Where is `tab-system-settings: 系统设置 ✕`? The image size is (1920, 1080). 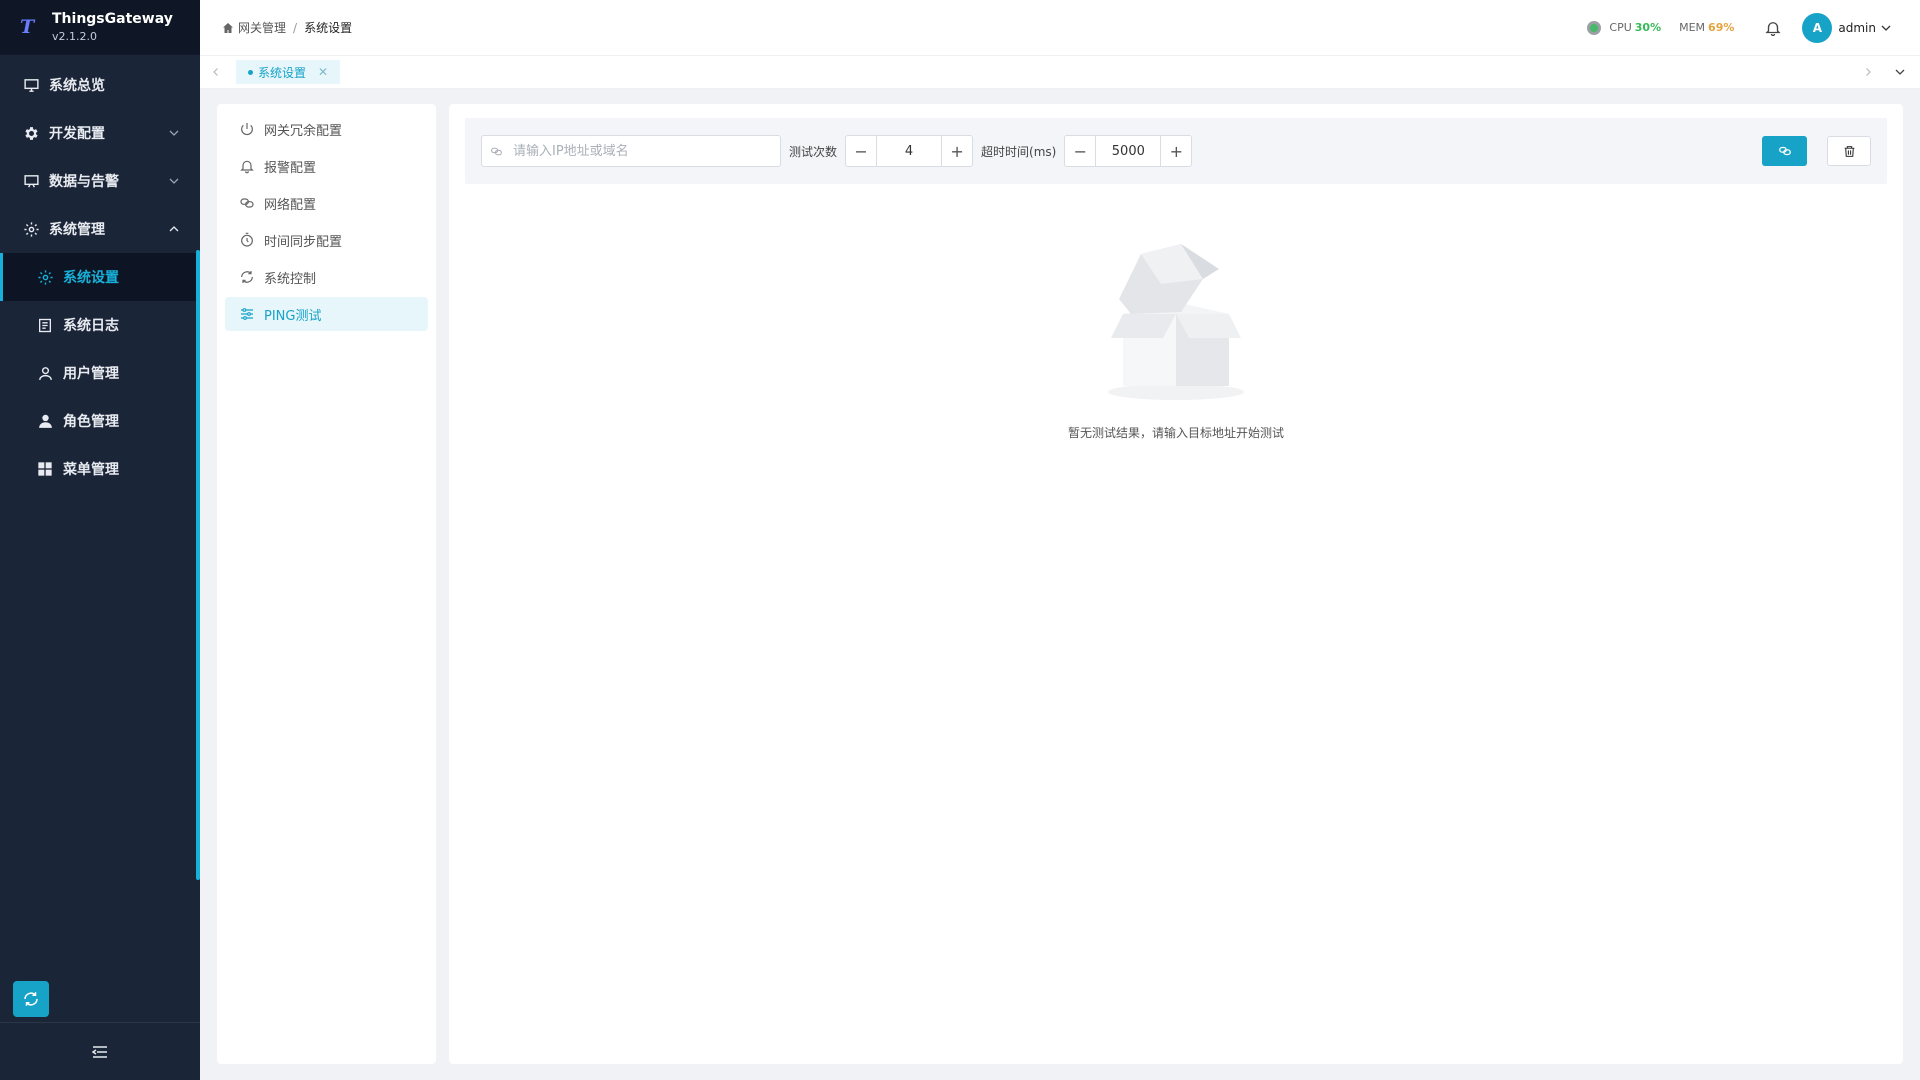
tab-system-settings: 系统设置 ✕ is located at coordinates (288, 72).